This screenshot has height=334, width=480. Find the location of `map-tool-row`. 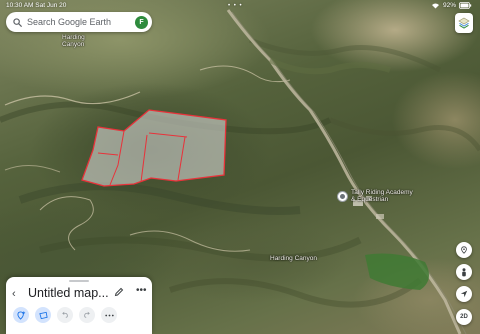

map-tool-row is located at coordinates (65, 315).